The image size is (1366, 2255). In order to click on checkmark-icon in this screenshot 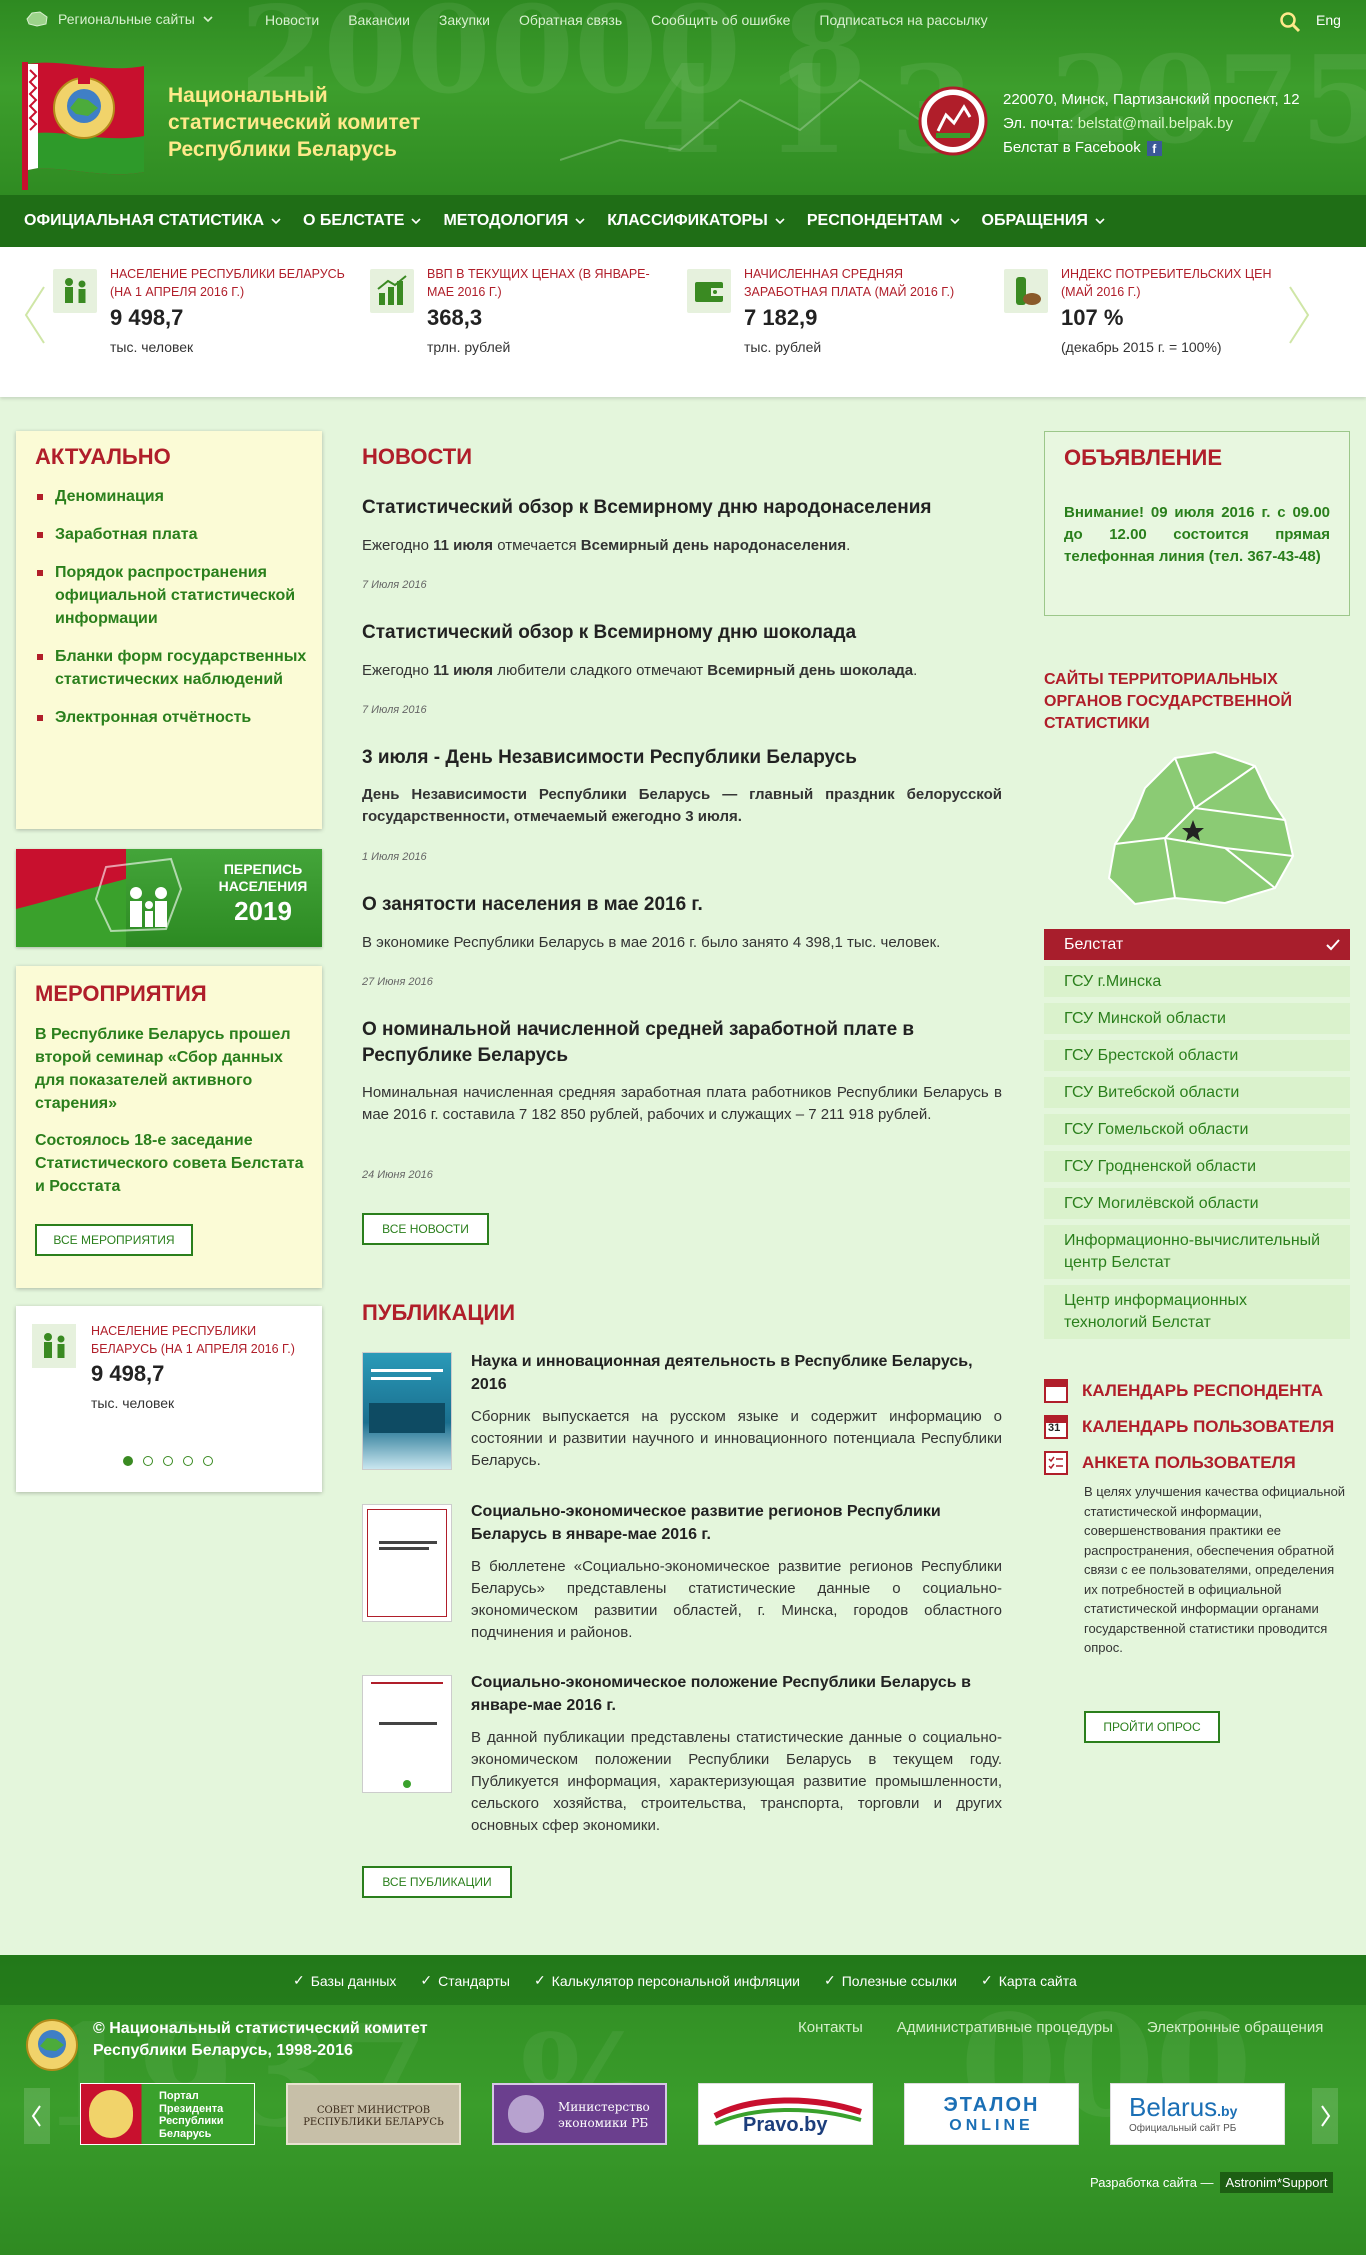, I will do `click(1333, 944)`.